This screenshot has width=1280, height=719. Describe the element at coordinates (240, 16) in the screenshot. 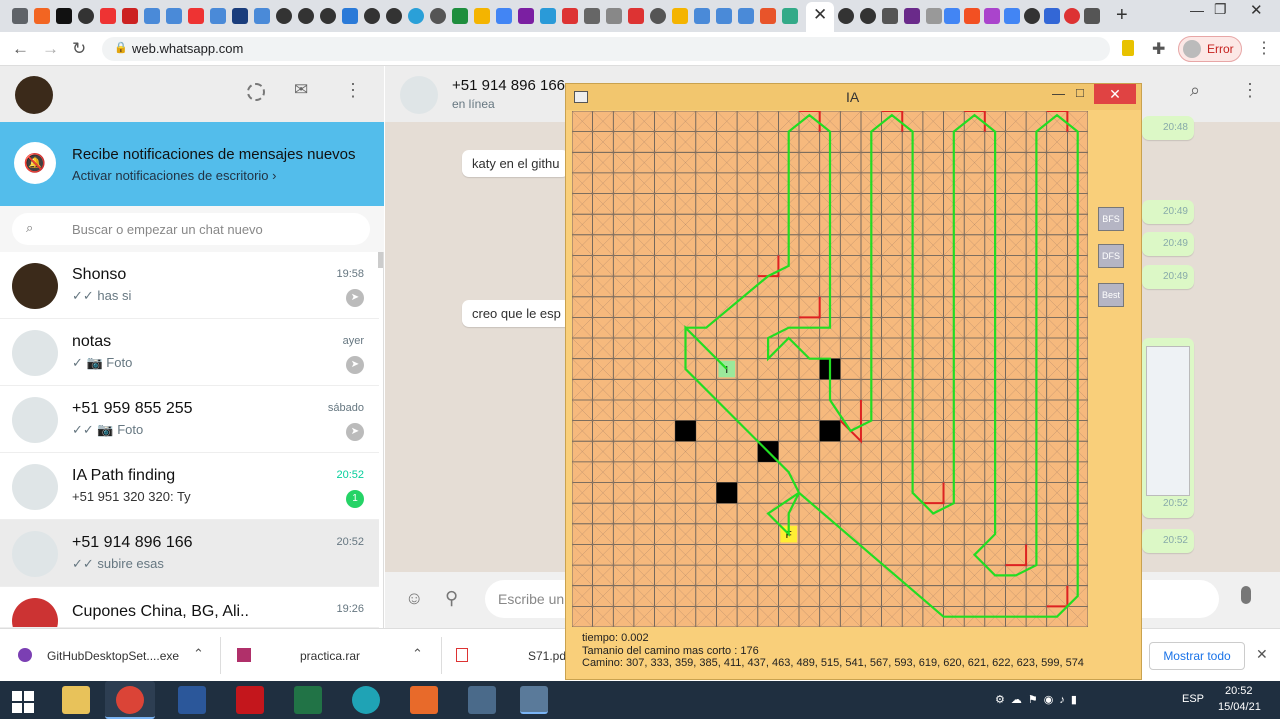

I see `ieee-tab-icon` at that location.